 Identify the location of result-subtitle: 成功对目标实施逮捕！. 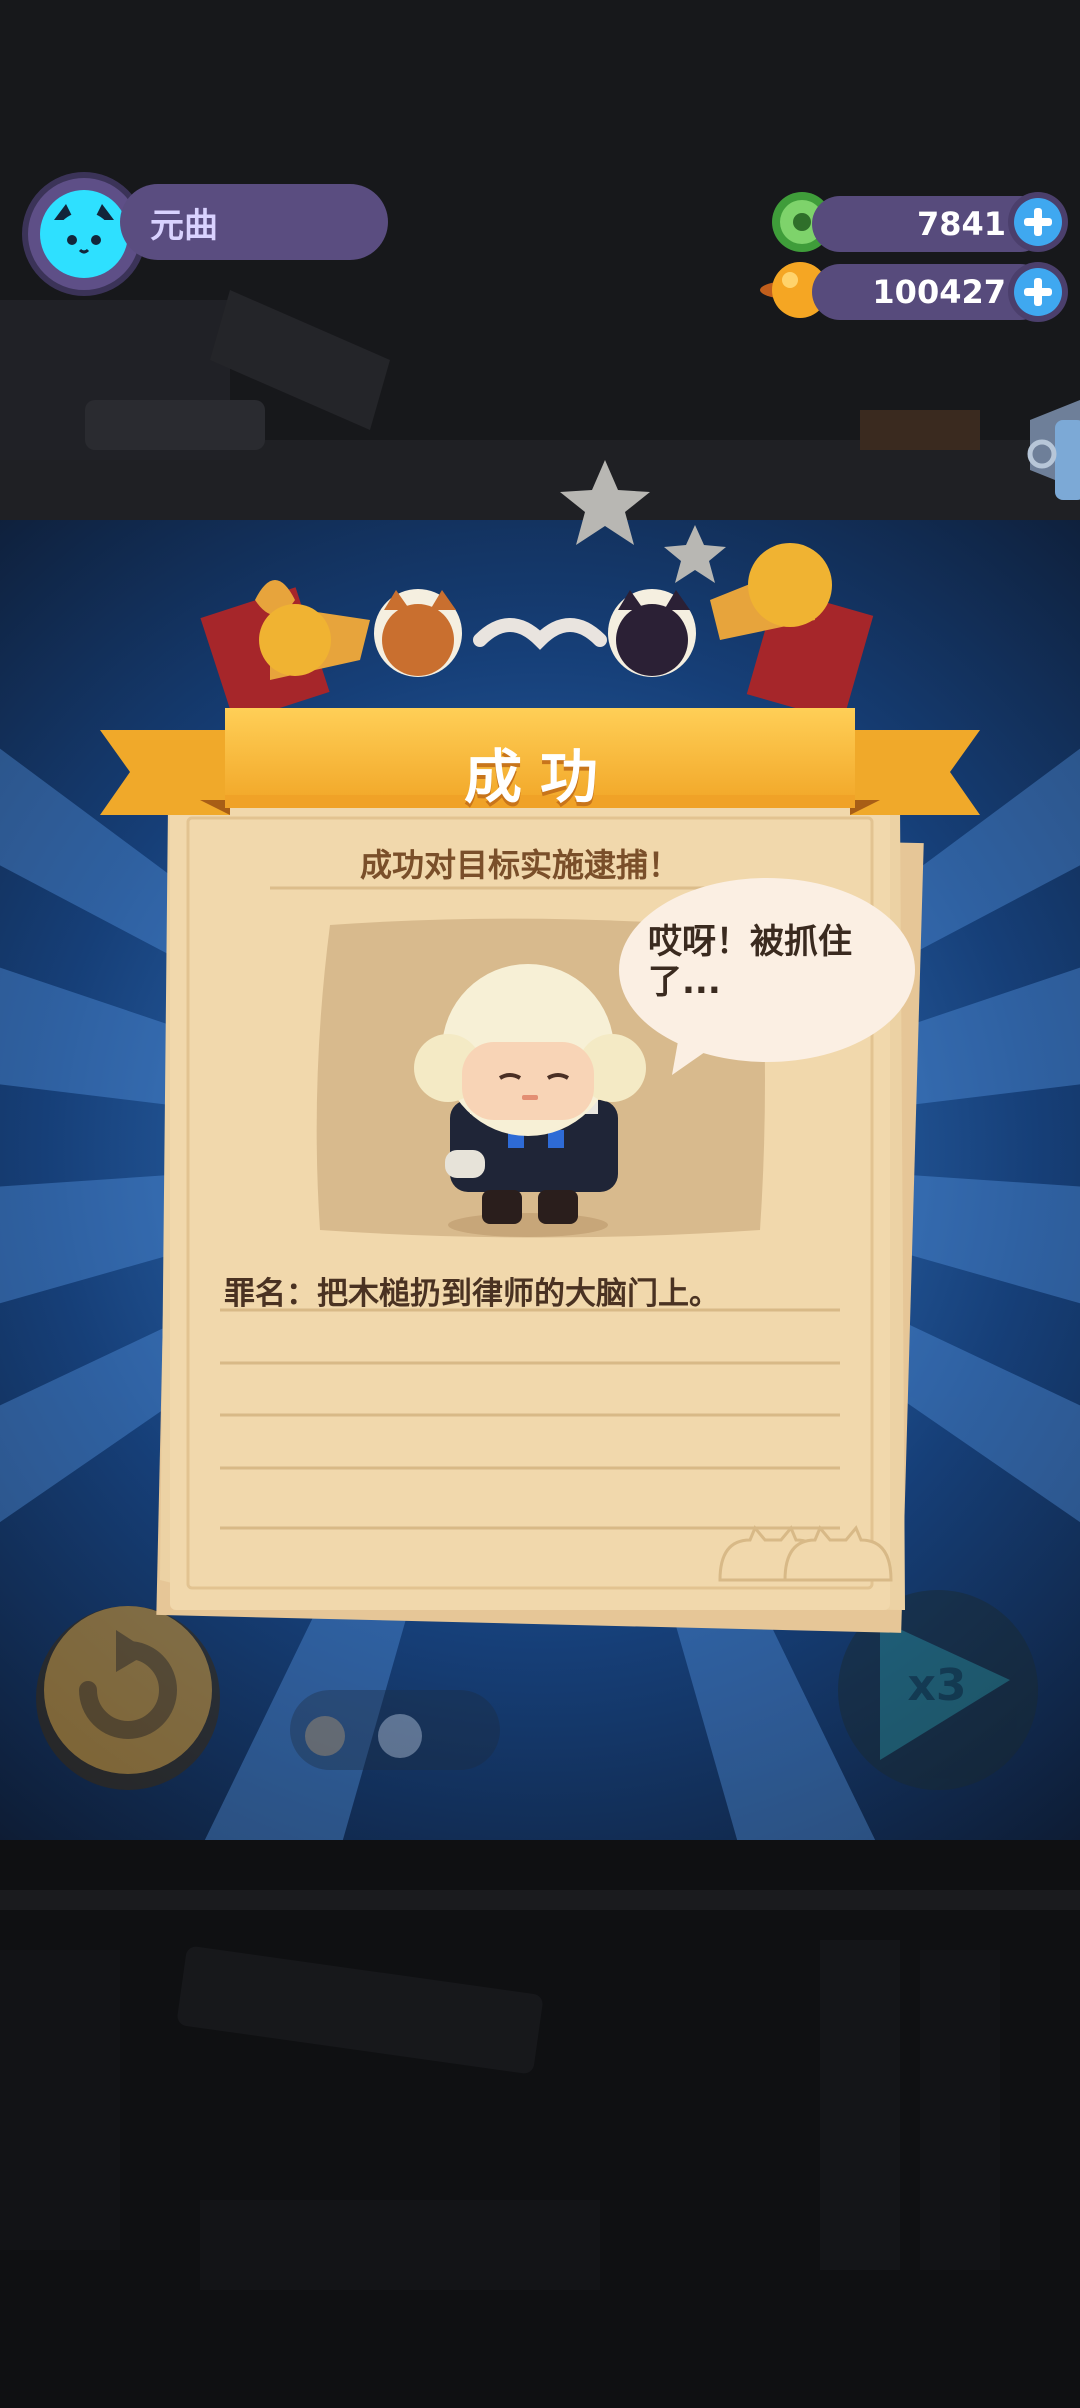
(519, 865).